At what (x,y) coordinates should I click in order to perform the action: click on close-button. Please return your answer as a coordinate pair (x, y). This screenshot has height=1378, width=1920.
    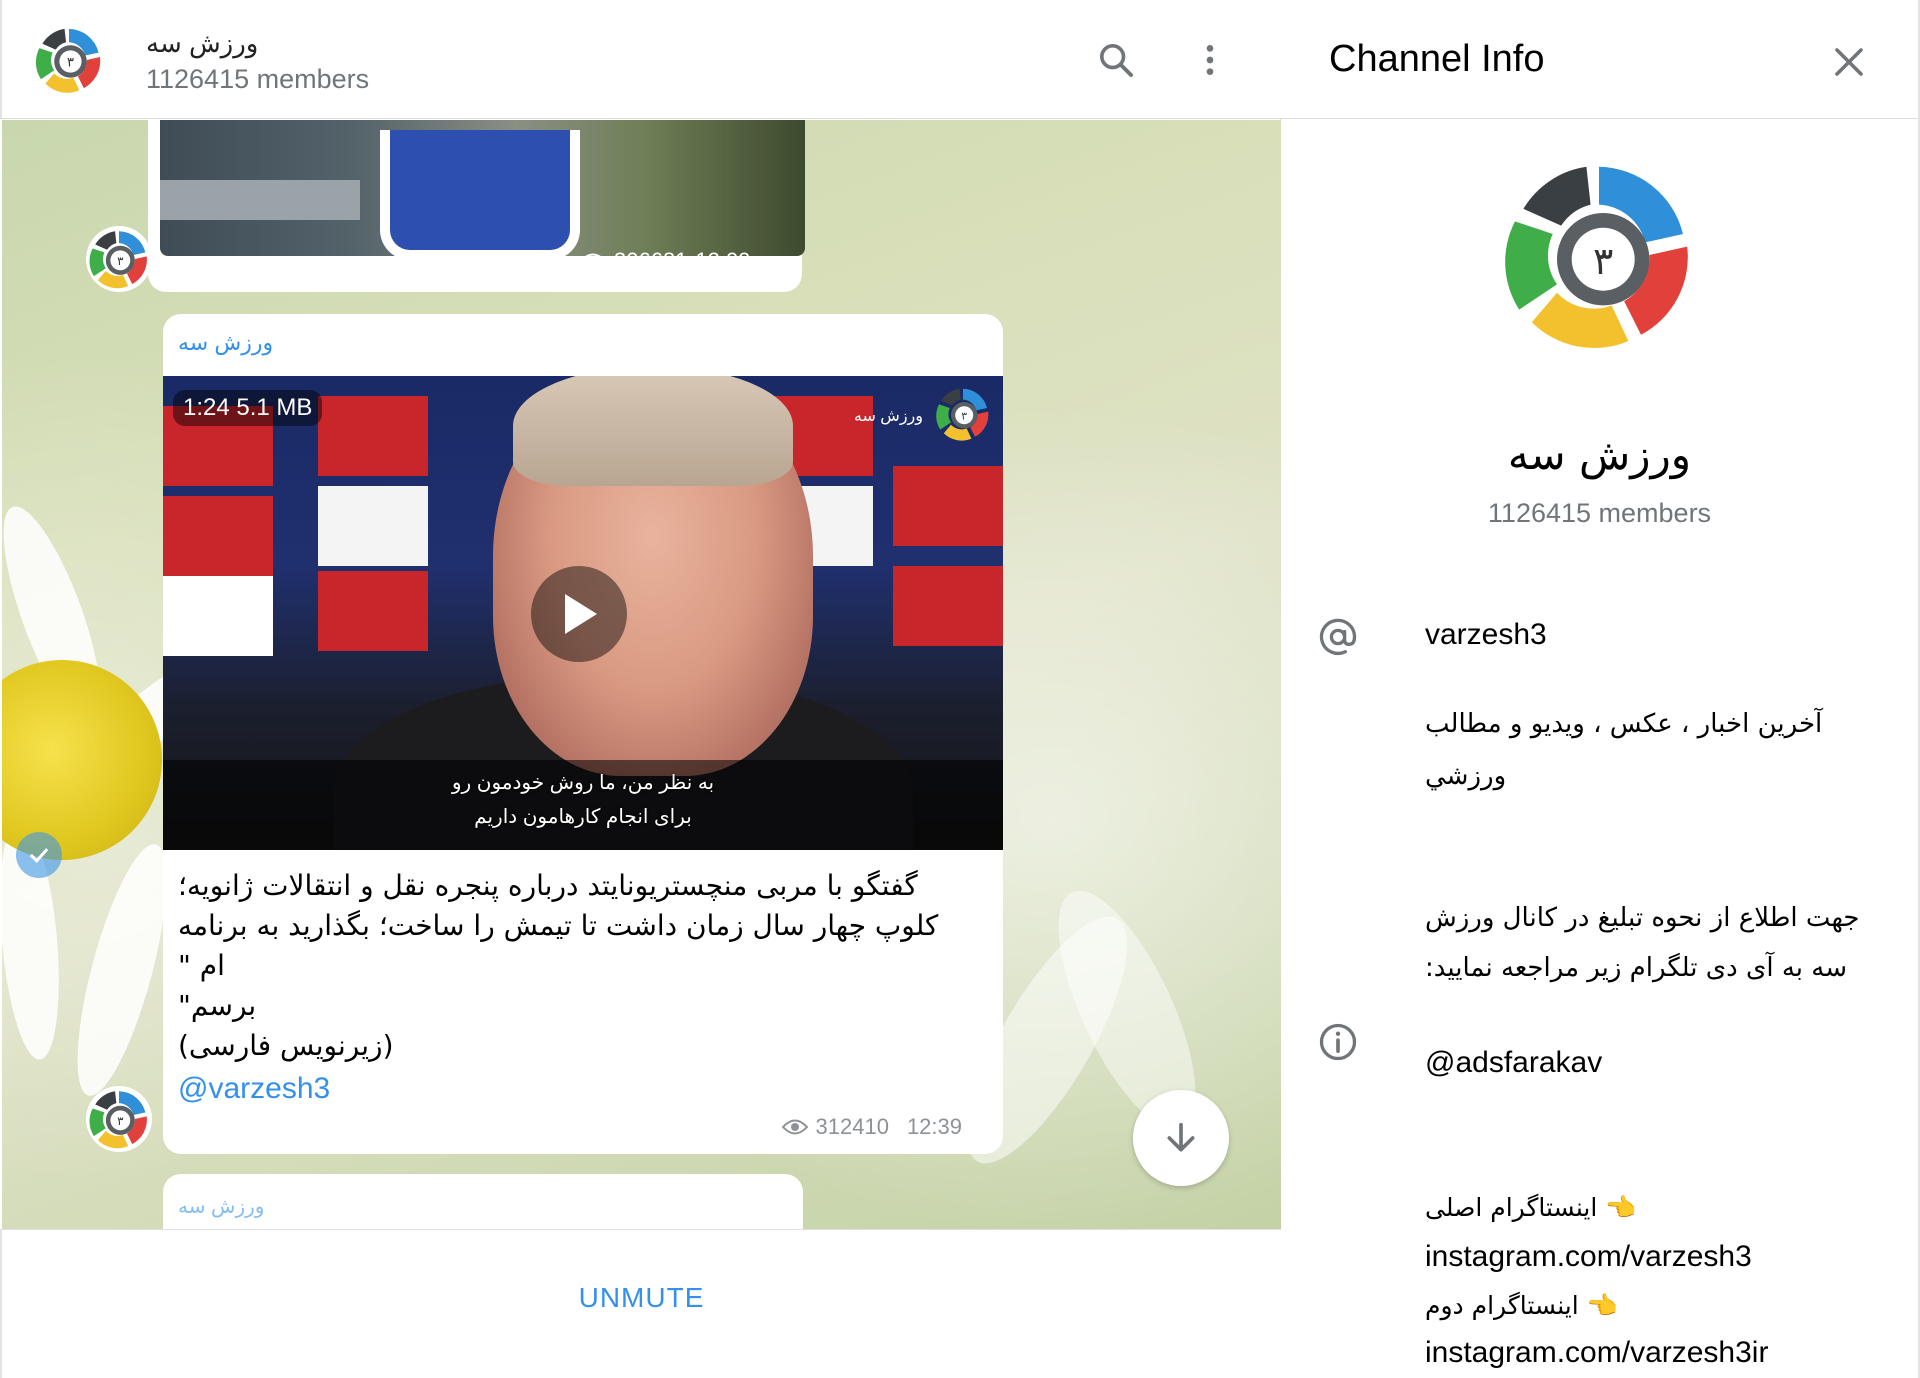
    Looking at the image, I should click on (1849, 62).